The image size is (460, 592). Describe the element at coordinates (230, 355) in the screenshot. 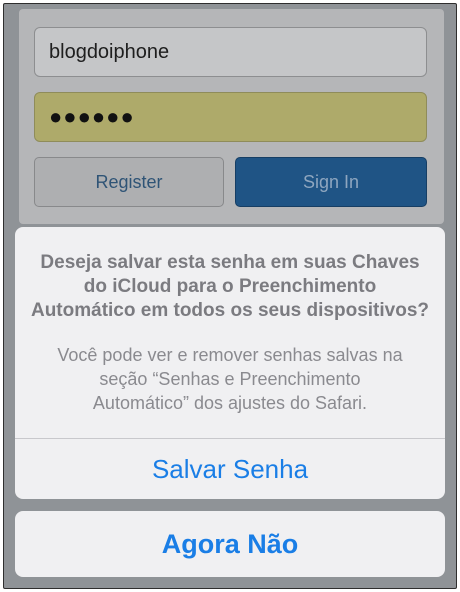

I see `sheet-body-line: Você pode ver e remover senhas salvas na` at that location.